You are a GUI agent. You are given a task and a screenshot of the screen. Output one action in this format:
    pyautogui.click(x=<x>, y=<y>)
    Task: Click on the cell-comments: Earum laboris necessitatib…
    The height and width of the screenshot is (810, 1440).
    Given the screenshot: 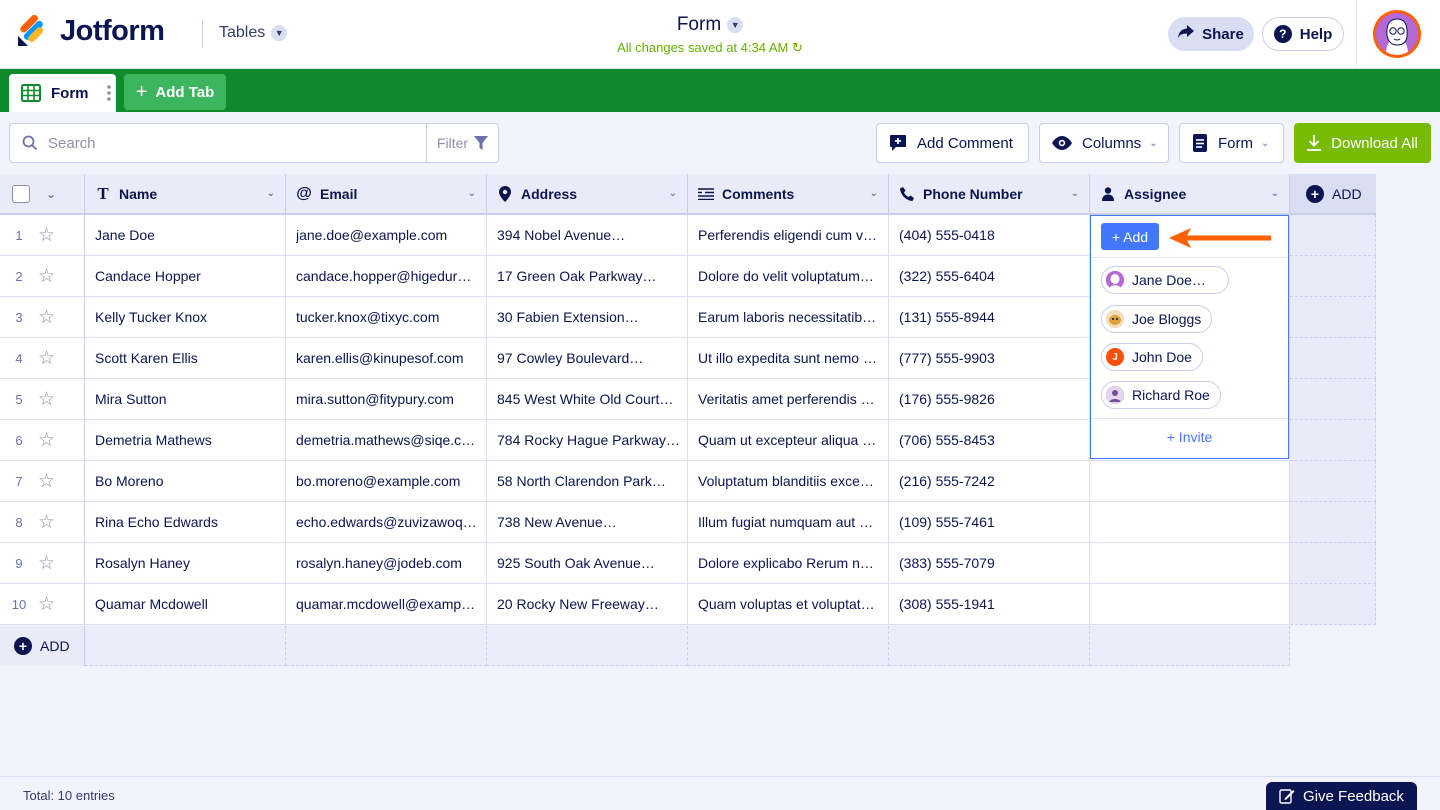 What is the action you would take?
    pyautogui.click(x=788, y=317)
    